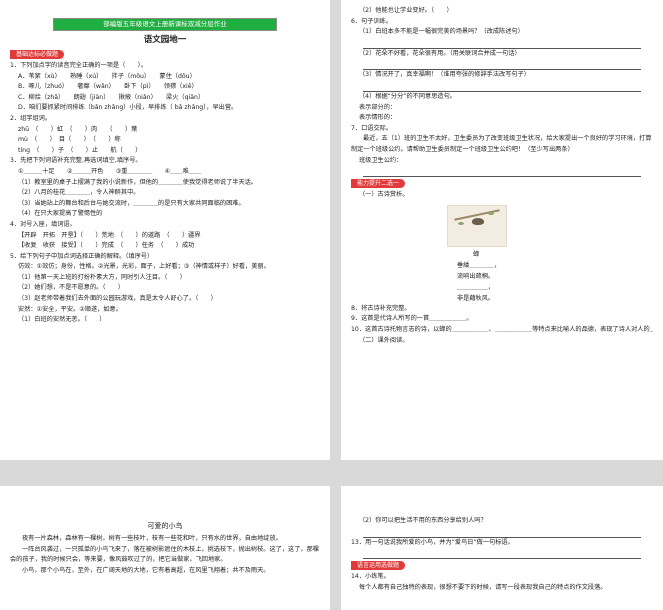 The height and width of the screenshot is (610, 663). I want to click on question-line: （二）课外阅读。, so click(384, 340).